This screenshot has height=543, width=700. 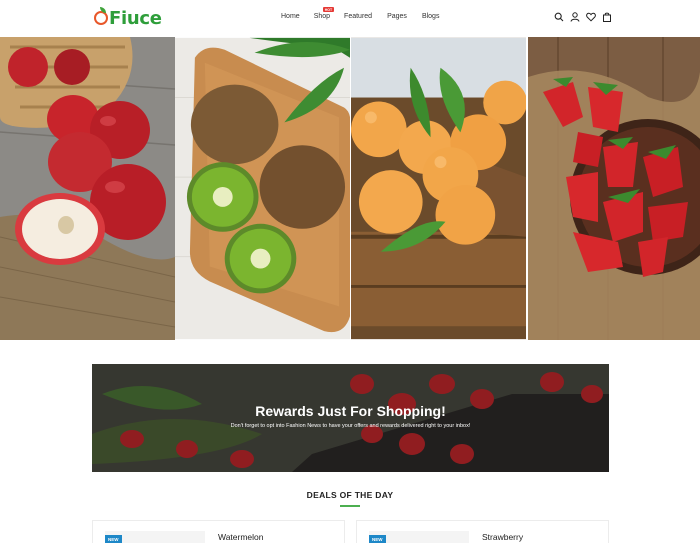 I want to click on deal-card: NEW Watermelon, so click(x=218, y=531).